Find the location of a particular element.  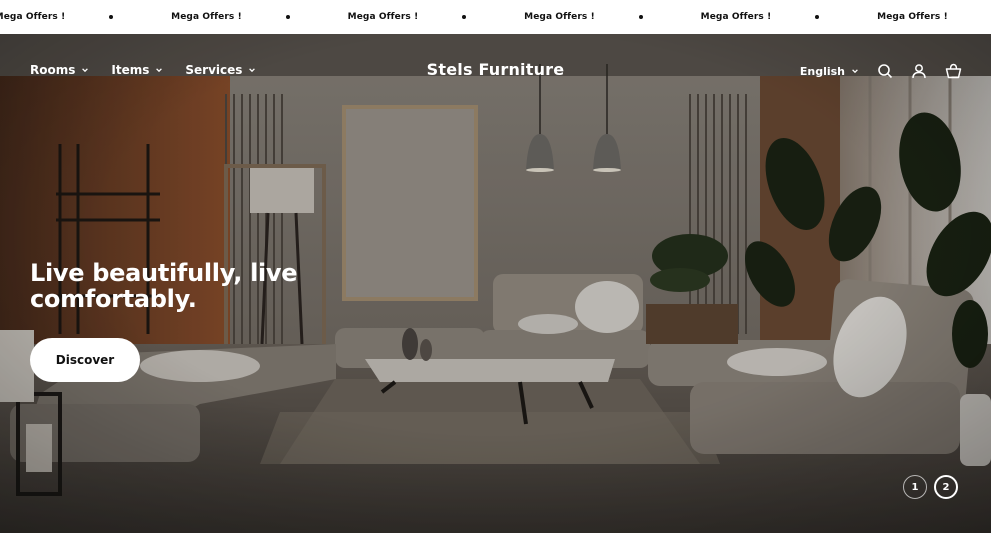

slide-pager-dot-2: 2 is located at coordinates (946, 487).